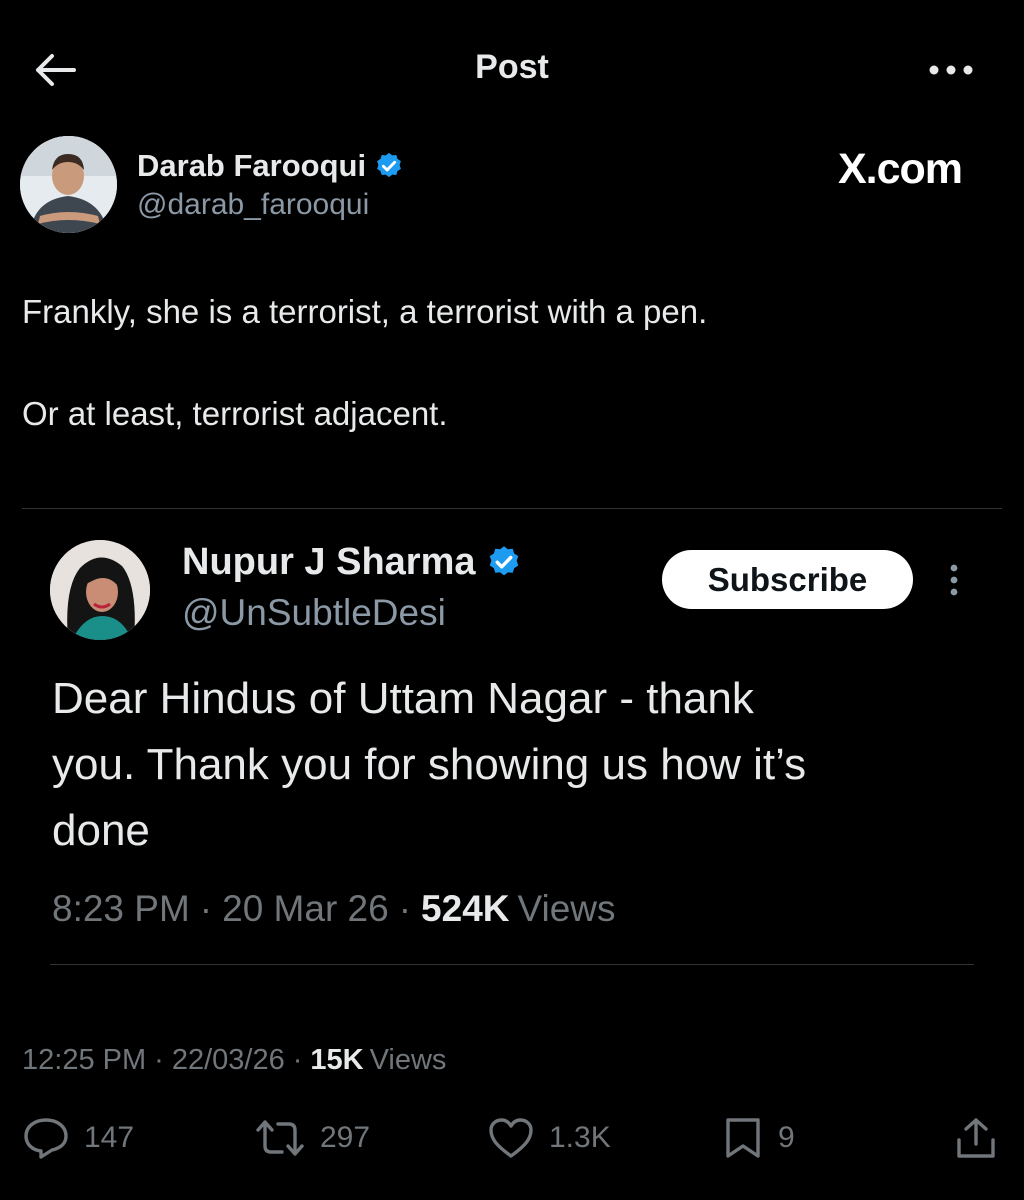  I want to click on x-com-watermark: X.com, so click(900, 169).